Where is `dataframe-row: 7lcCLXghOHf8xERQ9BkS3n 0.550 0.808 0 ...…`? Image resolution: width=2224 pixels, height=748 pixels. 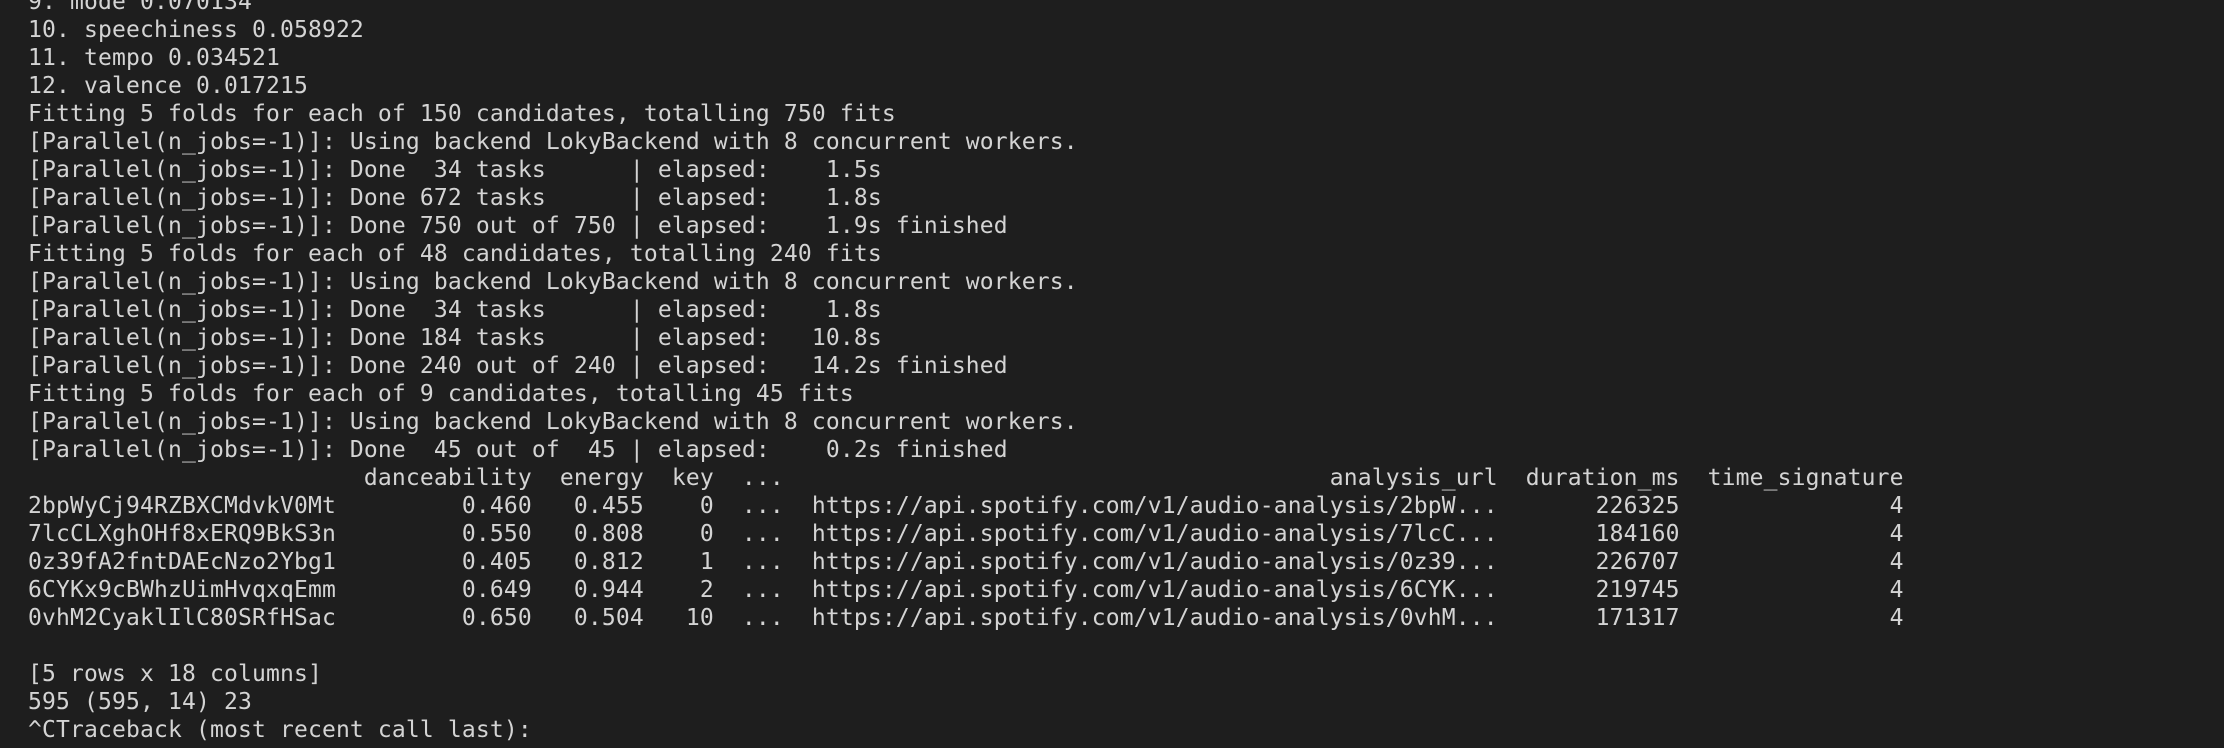 dataframe-row: 7lcCLXghOHf8xERQ9BkS3n 0.550 0.808 0 ...… is located at coordinates (966, 534).